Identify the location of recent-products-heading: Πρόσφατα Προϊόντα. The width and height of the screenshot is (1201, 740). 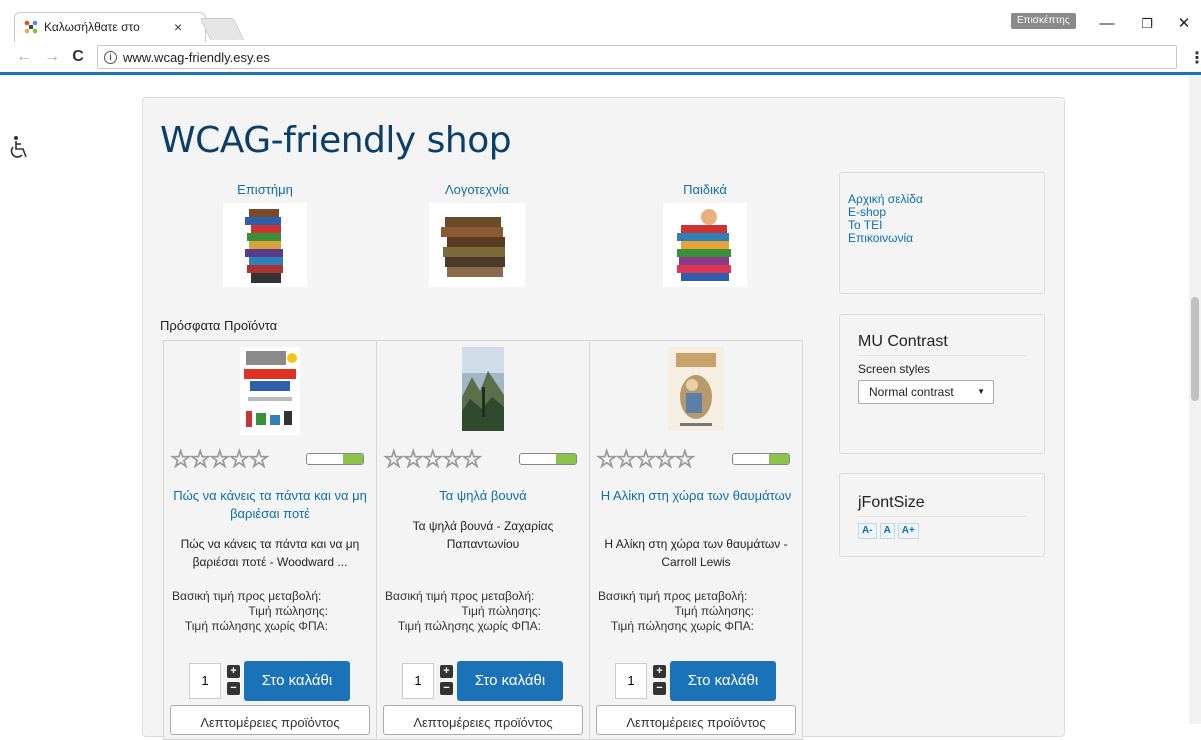
(219, 325).